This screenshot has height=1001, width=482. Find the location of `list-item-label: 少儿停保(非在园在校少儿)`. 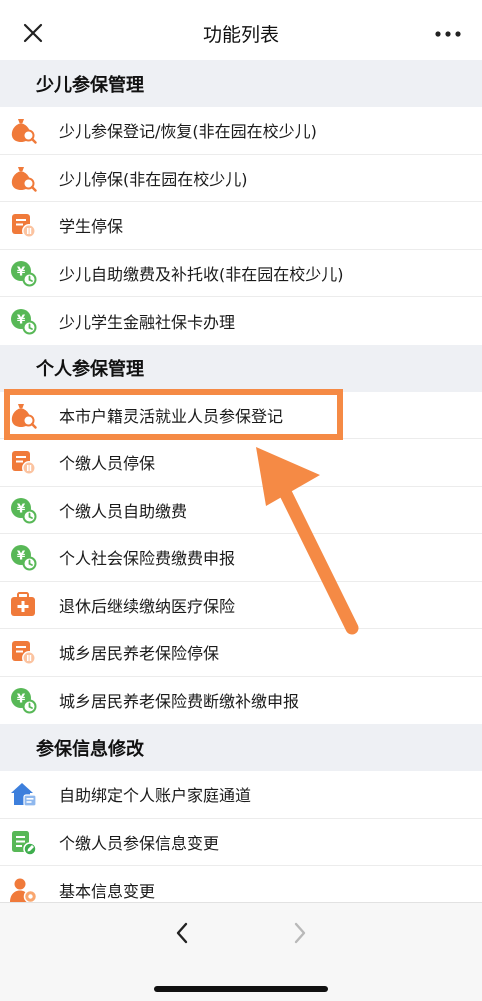

list-item-label: 少儿停保(非在园在校少儿) is located at coordinates (153, 179).